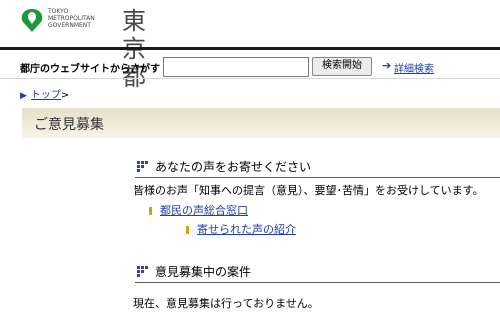 This screenshot has height=325, width=500. I want to click on ginkgo-logo-icon, so click(32, 20).